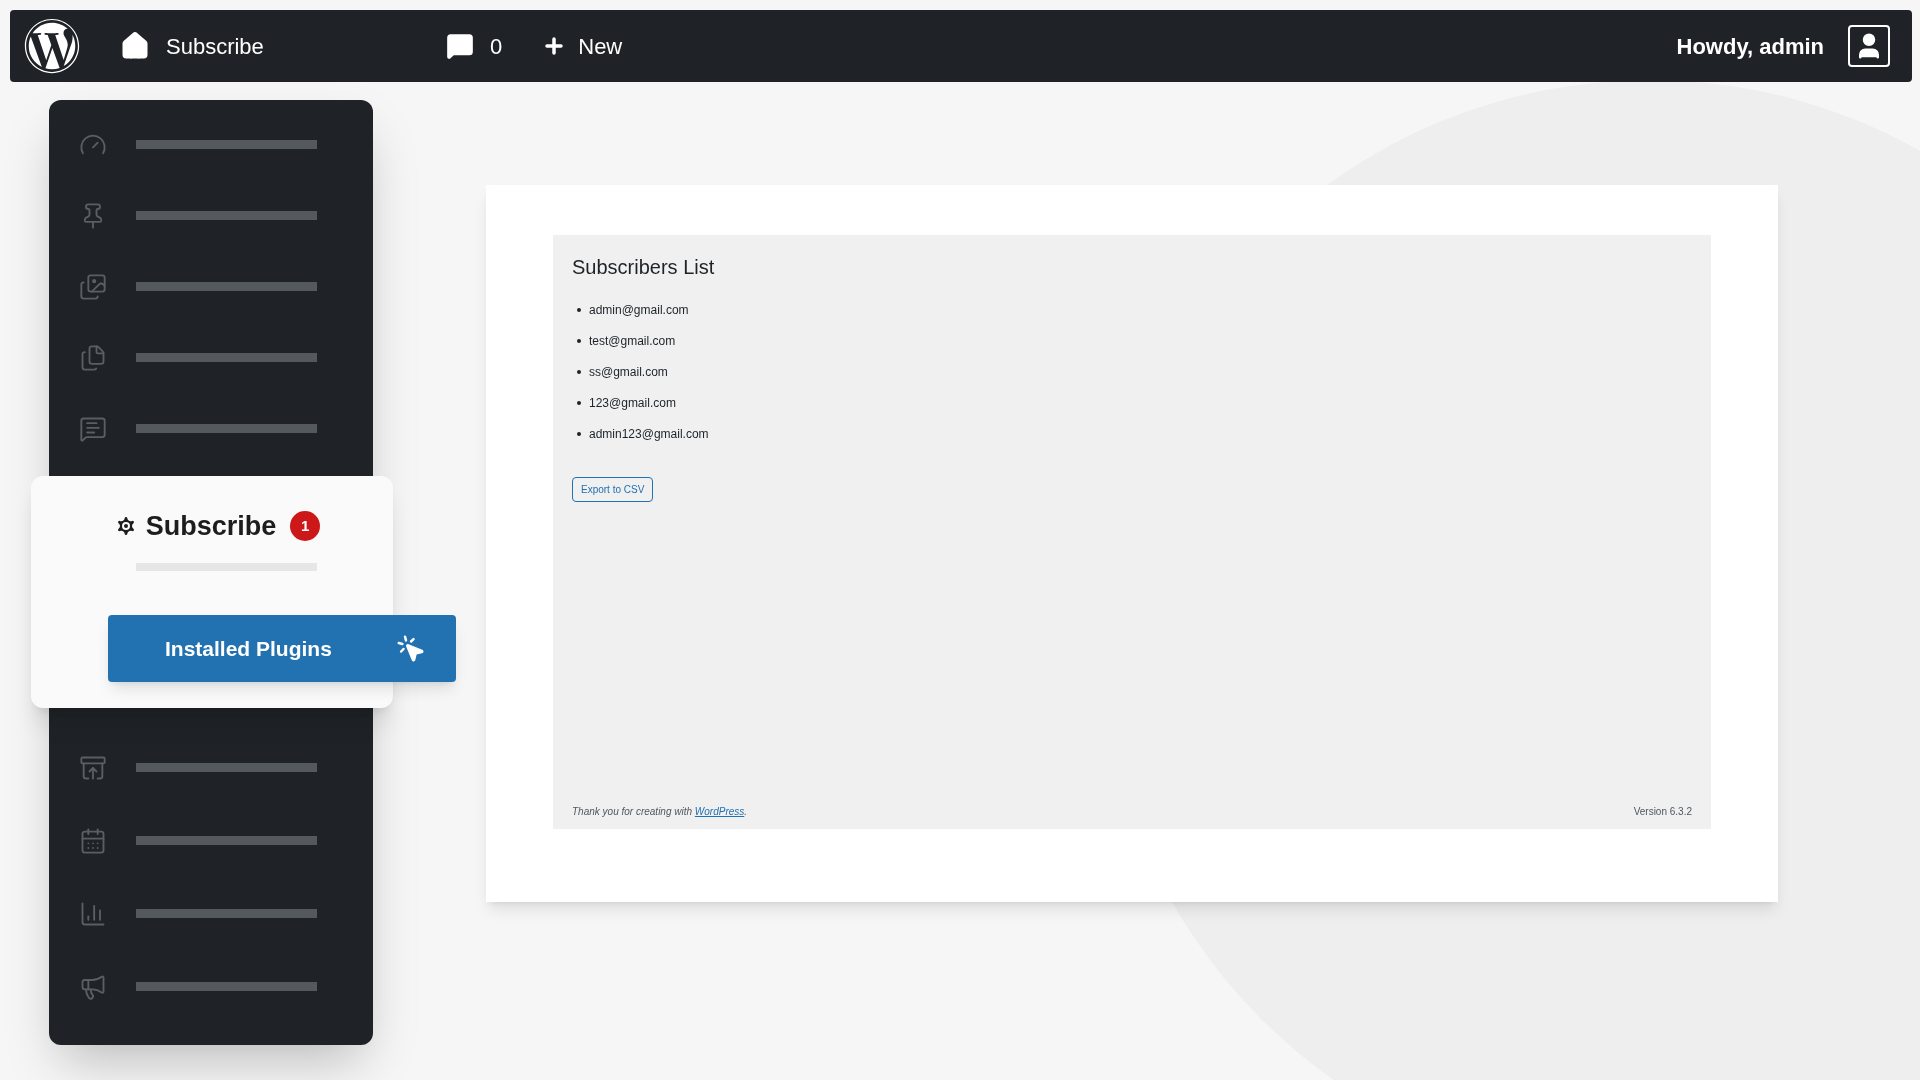 The height and width of the screenshot is (1080, 1920). Describe the element at coordinates (660, 812) in the screenshot. I see `footer-text: Thank you for creating with WordPress.` at that location.